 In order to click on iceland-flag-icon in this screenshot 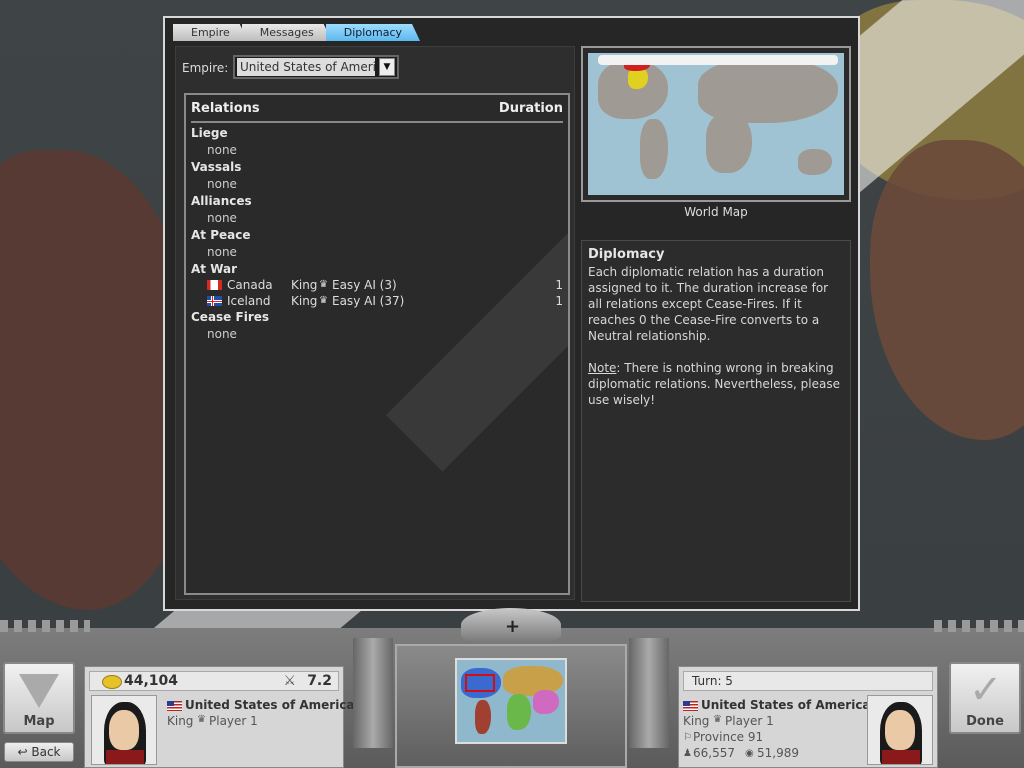, I will do `click(214, 301)`.